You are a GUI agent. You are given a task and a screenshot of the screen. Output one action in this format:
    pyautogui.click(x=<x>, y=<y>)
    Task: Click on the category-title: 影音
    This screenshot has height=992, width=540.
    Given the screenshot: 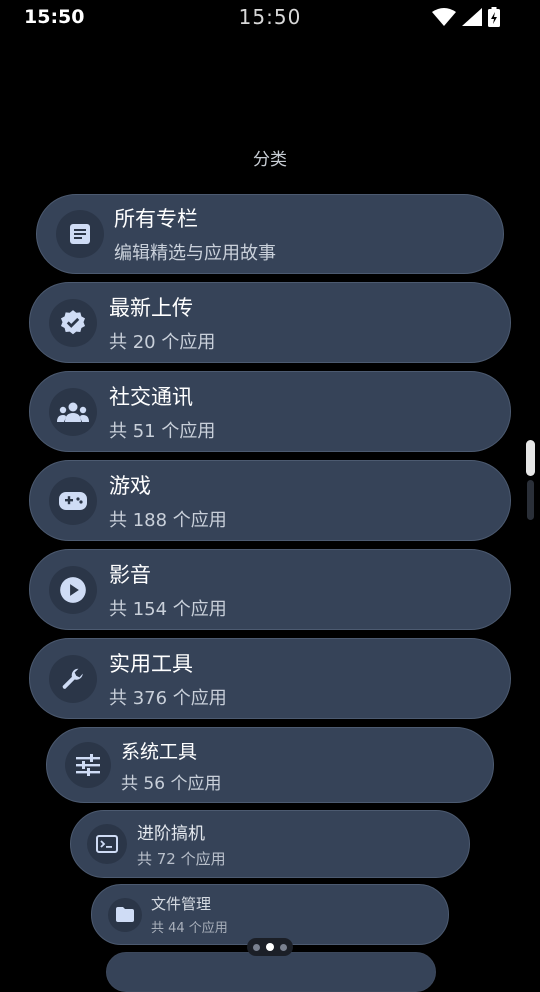 What is the action you would take?
    pyautogui.click(x=130, y=574)
    